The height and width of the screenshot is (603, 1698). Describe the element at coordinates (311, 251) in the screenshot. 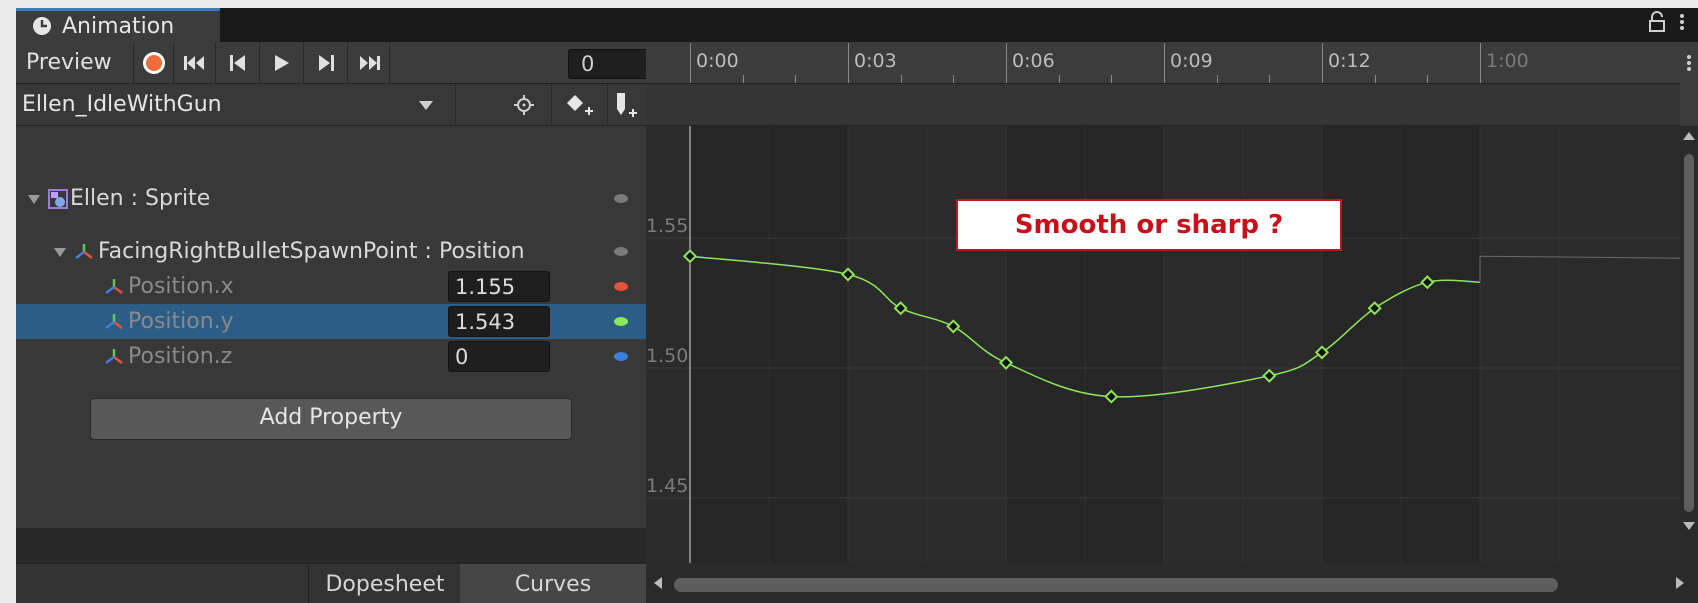

I see `property-label: FacingRightBulletSpawnPoint : Position` at that location.